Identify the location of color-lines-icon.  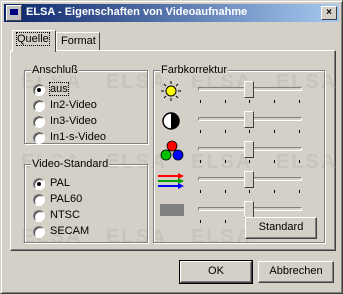
(171, 181).